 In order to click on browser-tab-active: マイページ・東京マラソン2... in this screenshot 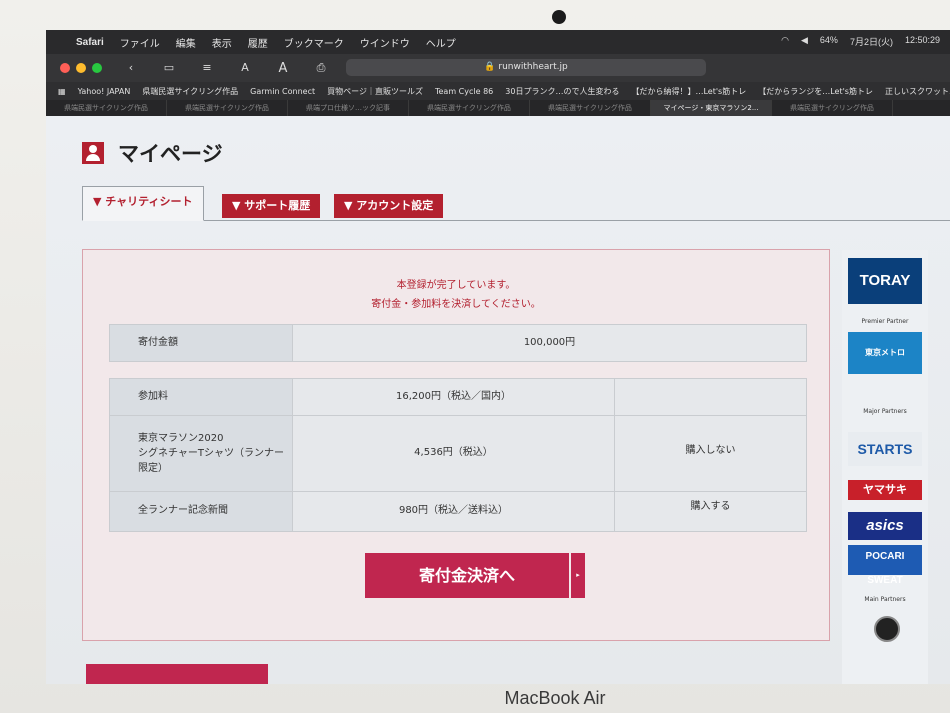, I will do `click(711, 108)`.